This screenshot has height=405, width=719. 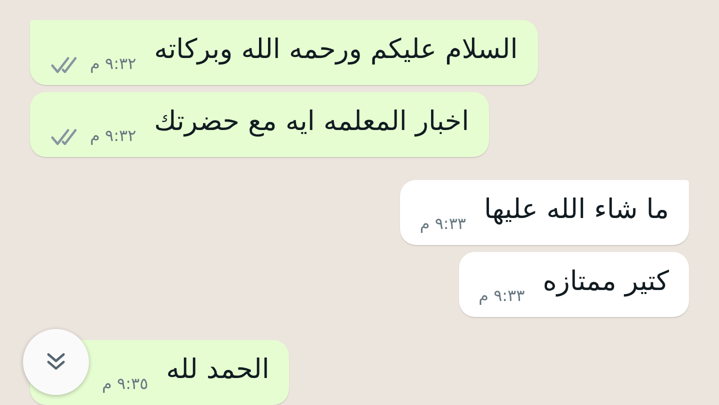 I want to click on message-text: اخبار المعلمه ايه مع حضرتك, so click(x=312, y=122).